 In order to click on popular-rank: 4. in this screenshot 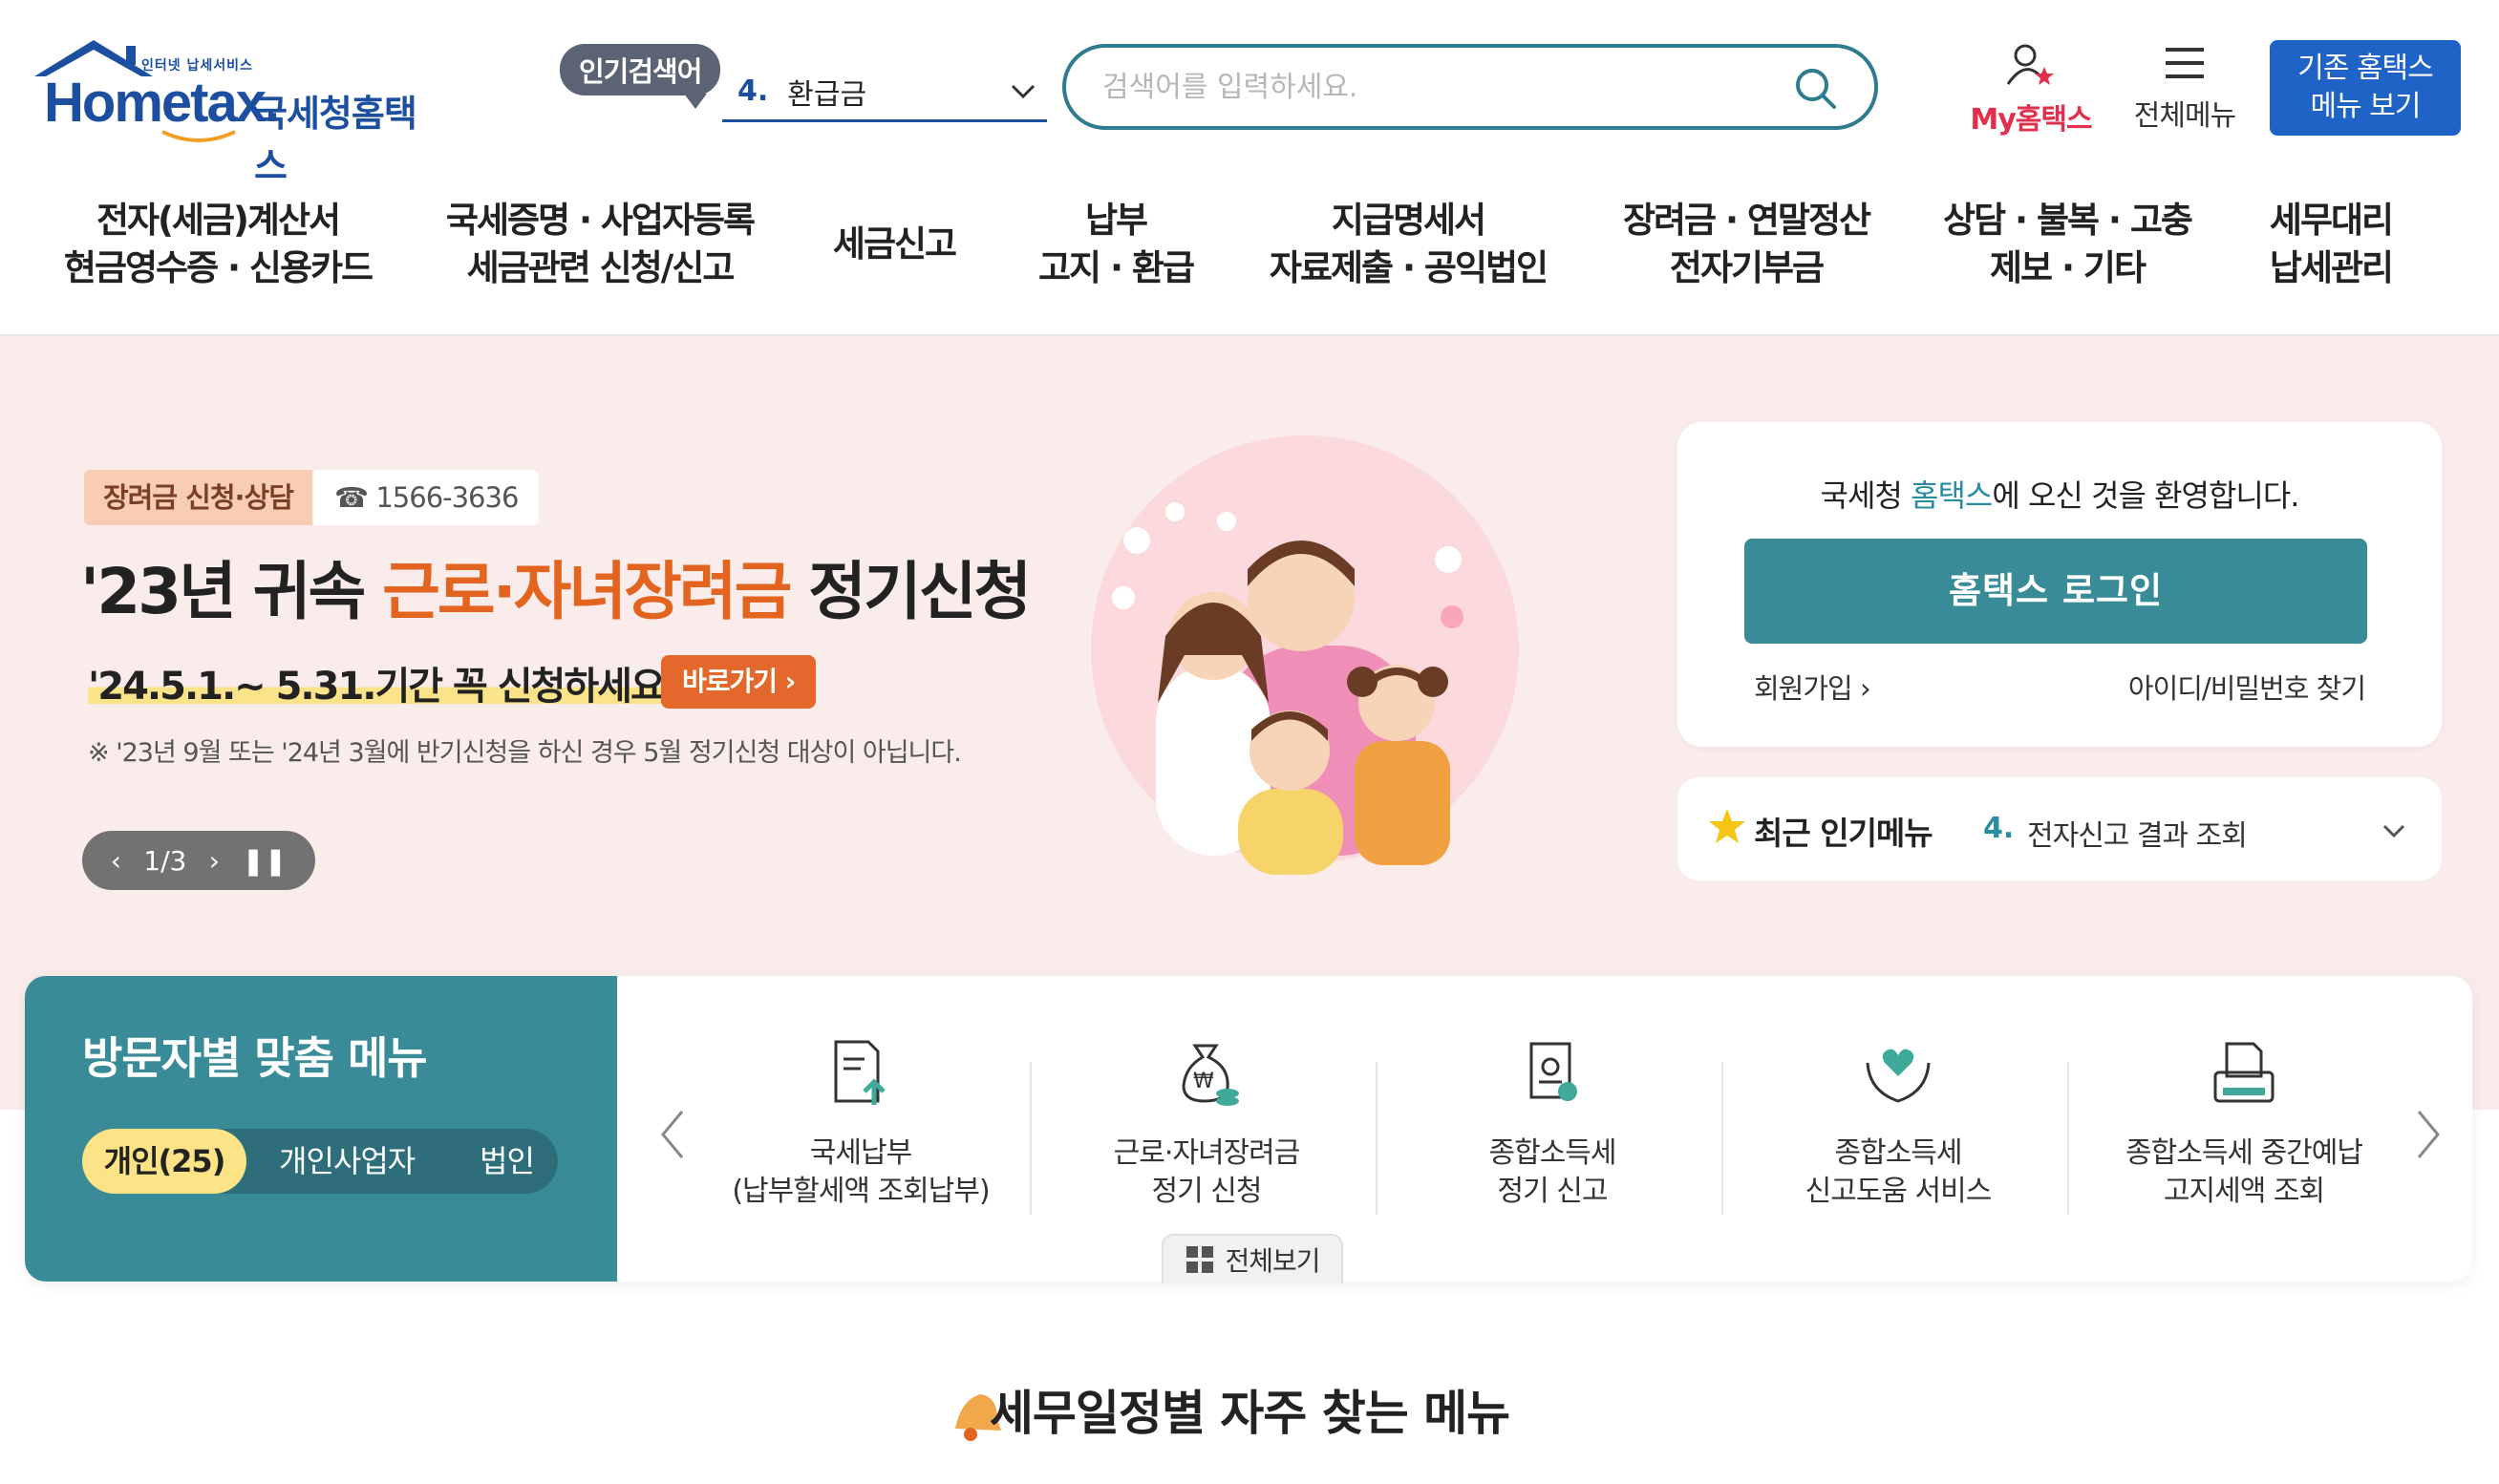, I will do `click(753, 91)`.